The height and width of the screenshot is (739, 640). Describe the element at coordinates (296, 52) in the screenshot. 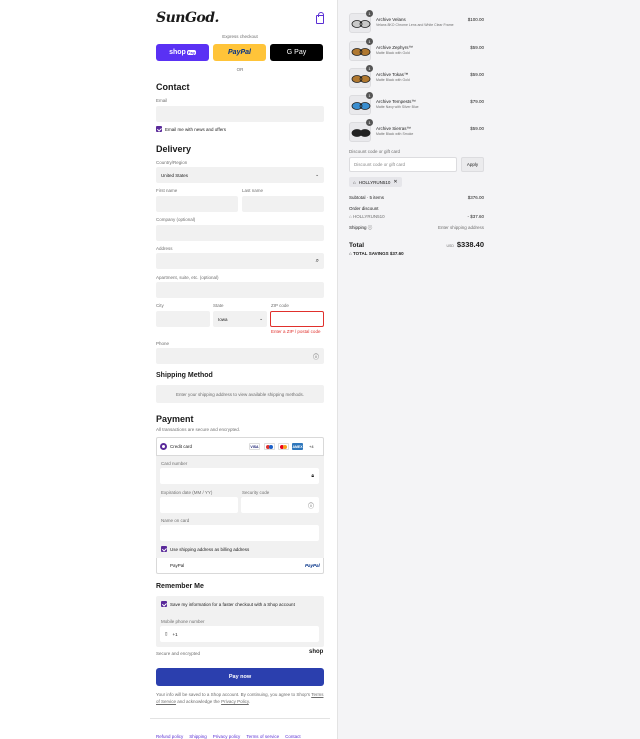

I see `google-pay-button: G Pay` at that location.